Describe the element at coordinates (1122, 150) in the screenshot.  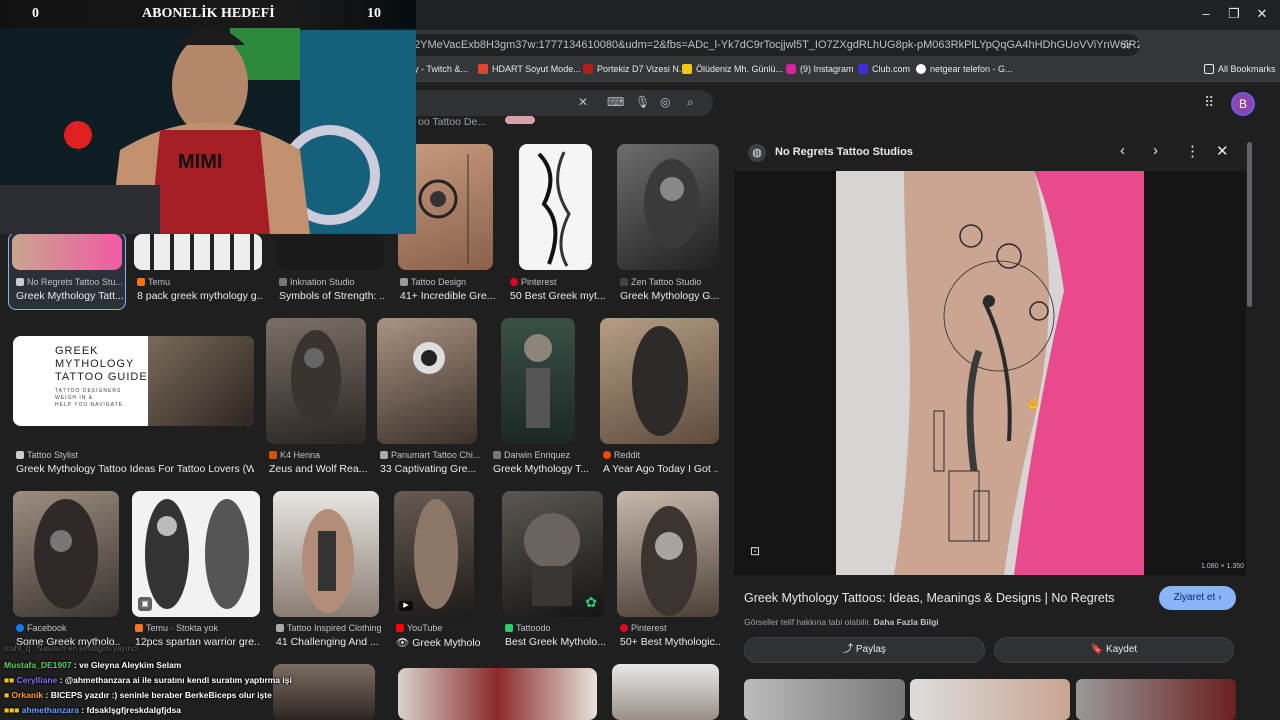
I see `previous-icon: ‹` at that location.